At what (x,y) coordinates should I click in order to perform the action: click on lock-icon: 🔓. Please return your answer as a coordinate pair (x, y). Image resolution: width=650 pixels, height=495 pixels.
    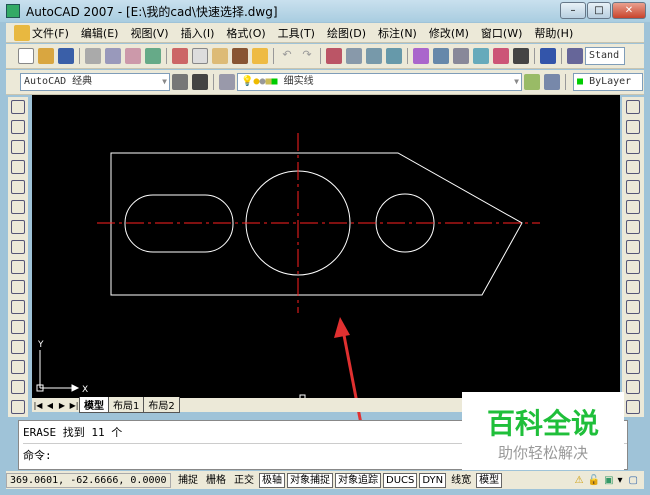
    Looking at the image, I should click on (594, 480).